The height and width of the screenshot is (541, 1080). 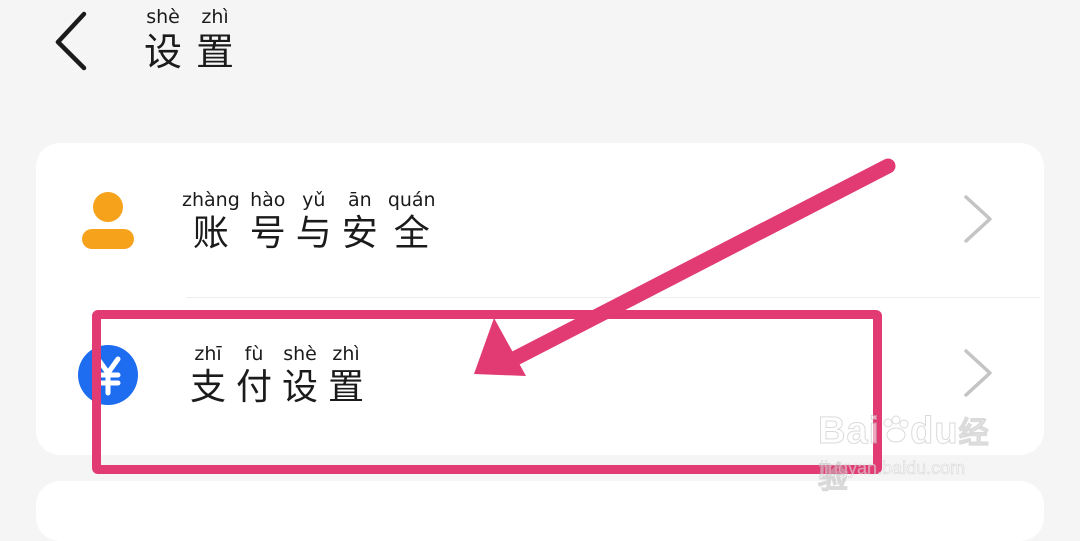 I want to click on title-char: zhì 置, so click(x=215, y=40).